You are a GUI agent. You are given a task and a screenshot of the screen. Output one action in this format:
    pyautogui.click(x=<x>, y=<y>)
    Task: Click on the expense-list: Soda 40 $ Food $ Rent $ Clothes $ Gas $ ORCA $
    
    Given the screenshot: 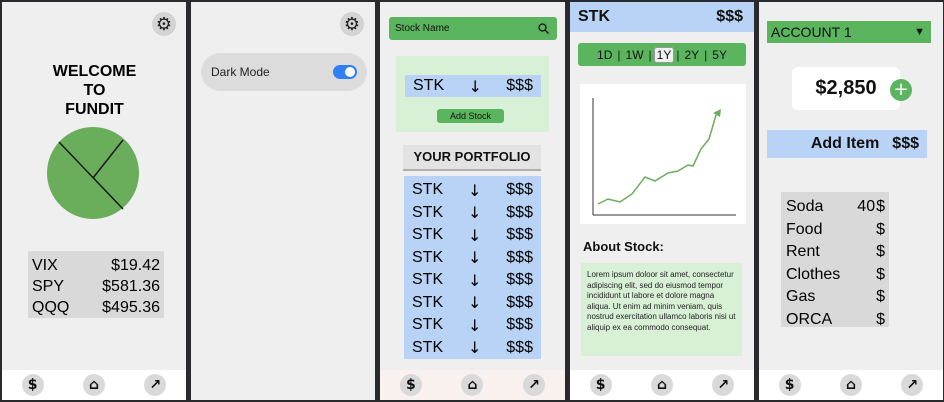 What is the action you would take?
    pyautogui.click(x=835, y=260)
    